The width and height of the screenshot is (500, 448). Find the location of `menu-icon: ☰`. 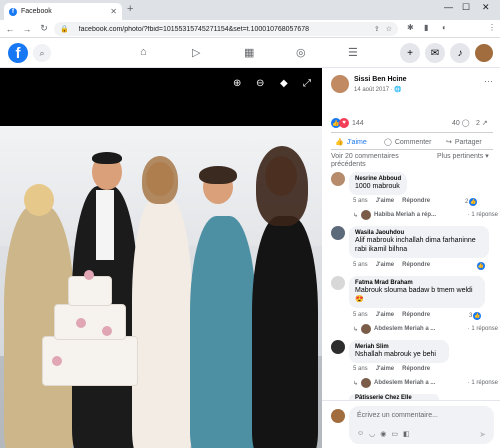

menu-icon: ☰ is located at coordinates (353, 52).